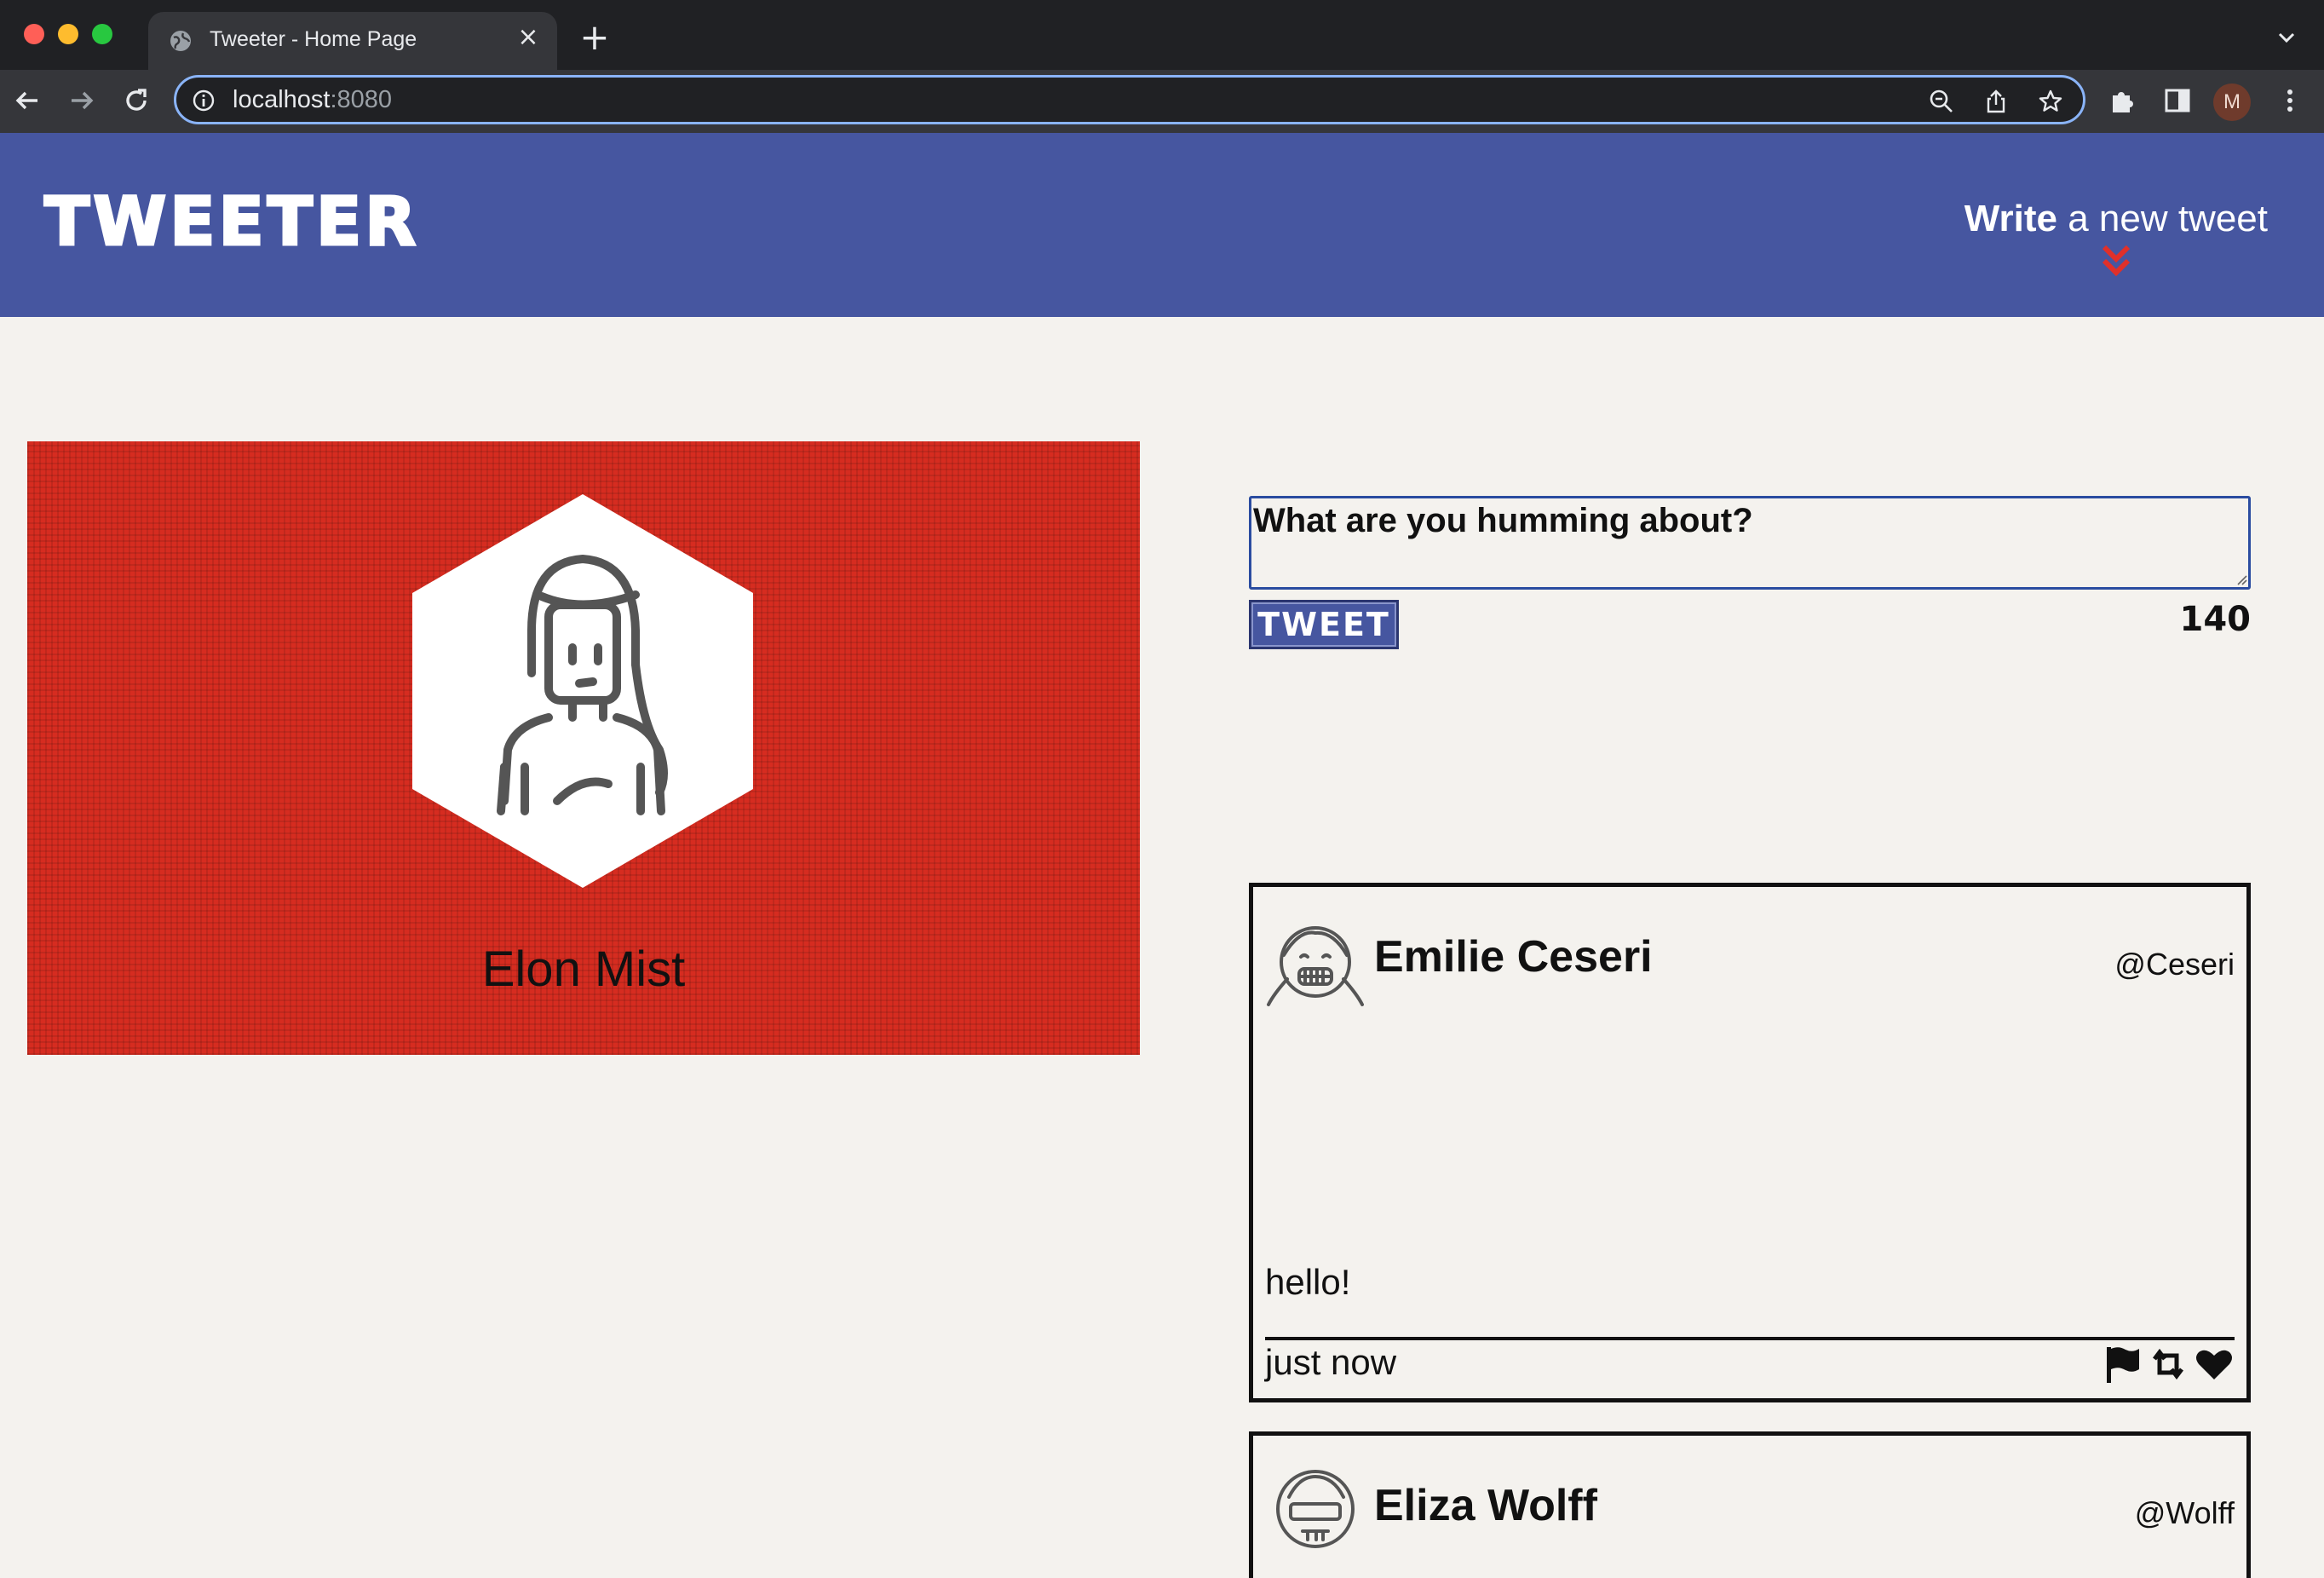  What do you see at coordinates (1129, 99) in the screenshot?
I see `address-bar: localhost:8080` at bounding box center [1129, 99].